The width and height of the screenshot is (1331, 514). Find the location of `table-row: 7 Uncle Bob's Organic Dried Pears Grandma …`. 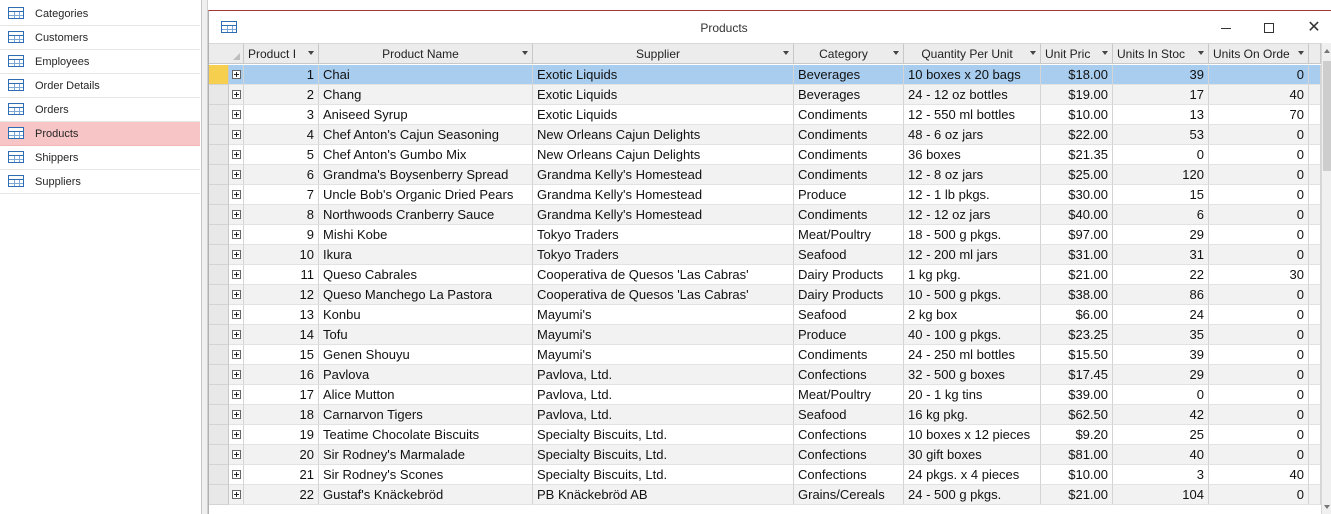

table-row: 7 Uncle Bob's Organic Dried Pears Grandma … is located at coordinates (765, 195).